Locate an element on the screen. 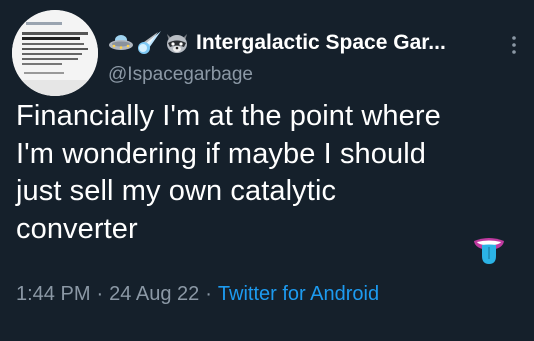  user-handle: @Ispacegarbage is located at coordinates (180, 75).